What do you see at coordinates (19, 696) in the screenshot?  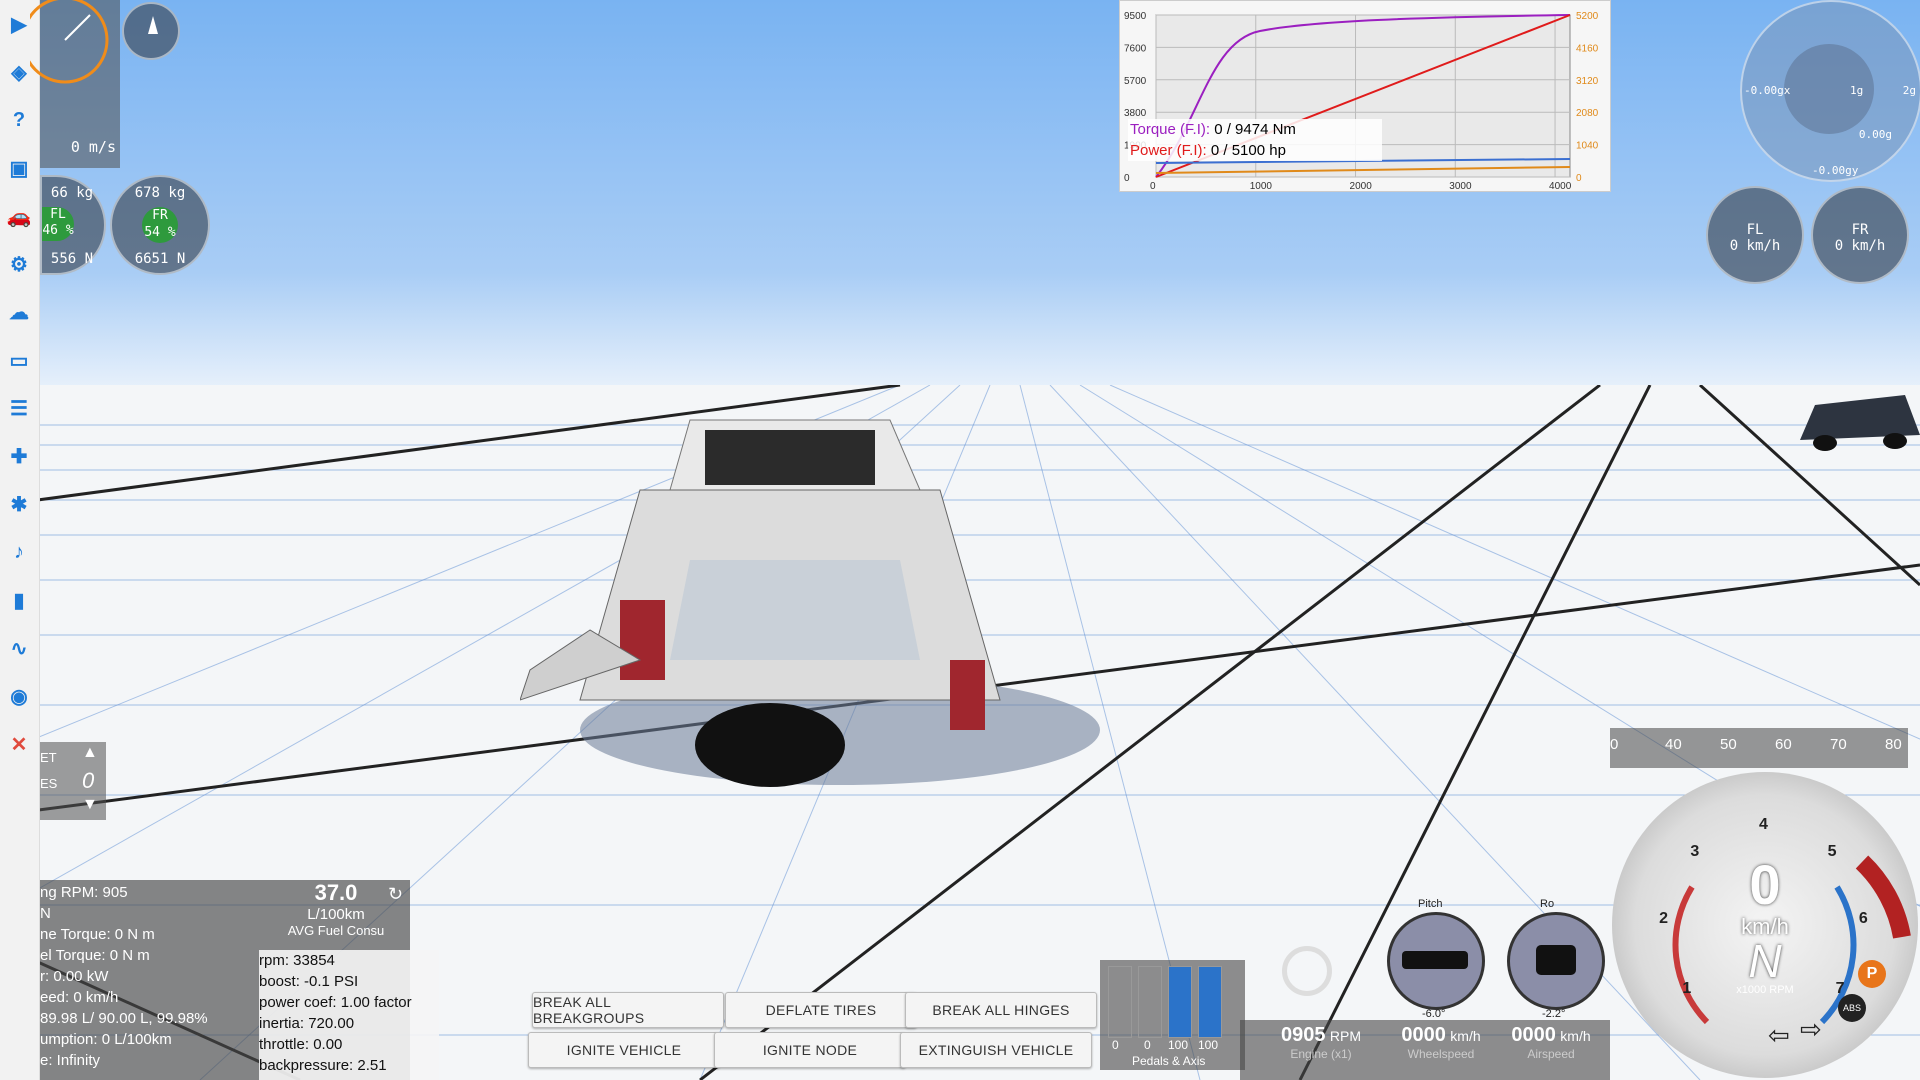 I see `camera-icon: ◉` at bounding box center [19, 696].